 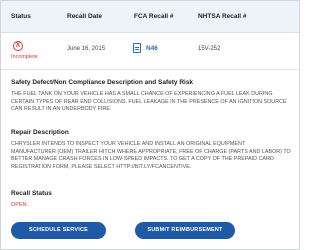 What do you see at coordinates (86, 49) in the screenshot?
I see `recall-date-value: June 16, 2015` at bounding box center [86, 49].